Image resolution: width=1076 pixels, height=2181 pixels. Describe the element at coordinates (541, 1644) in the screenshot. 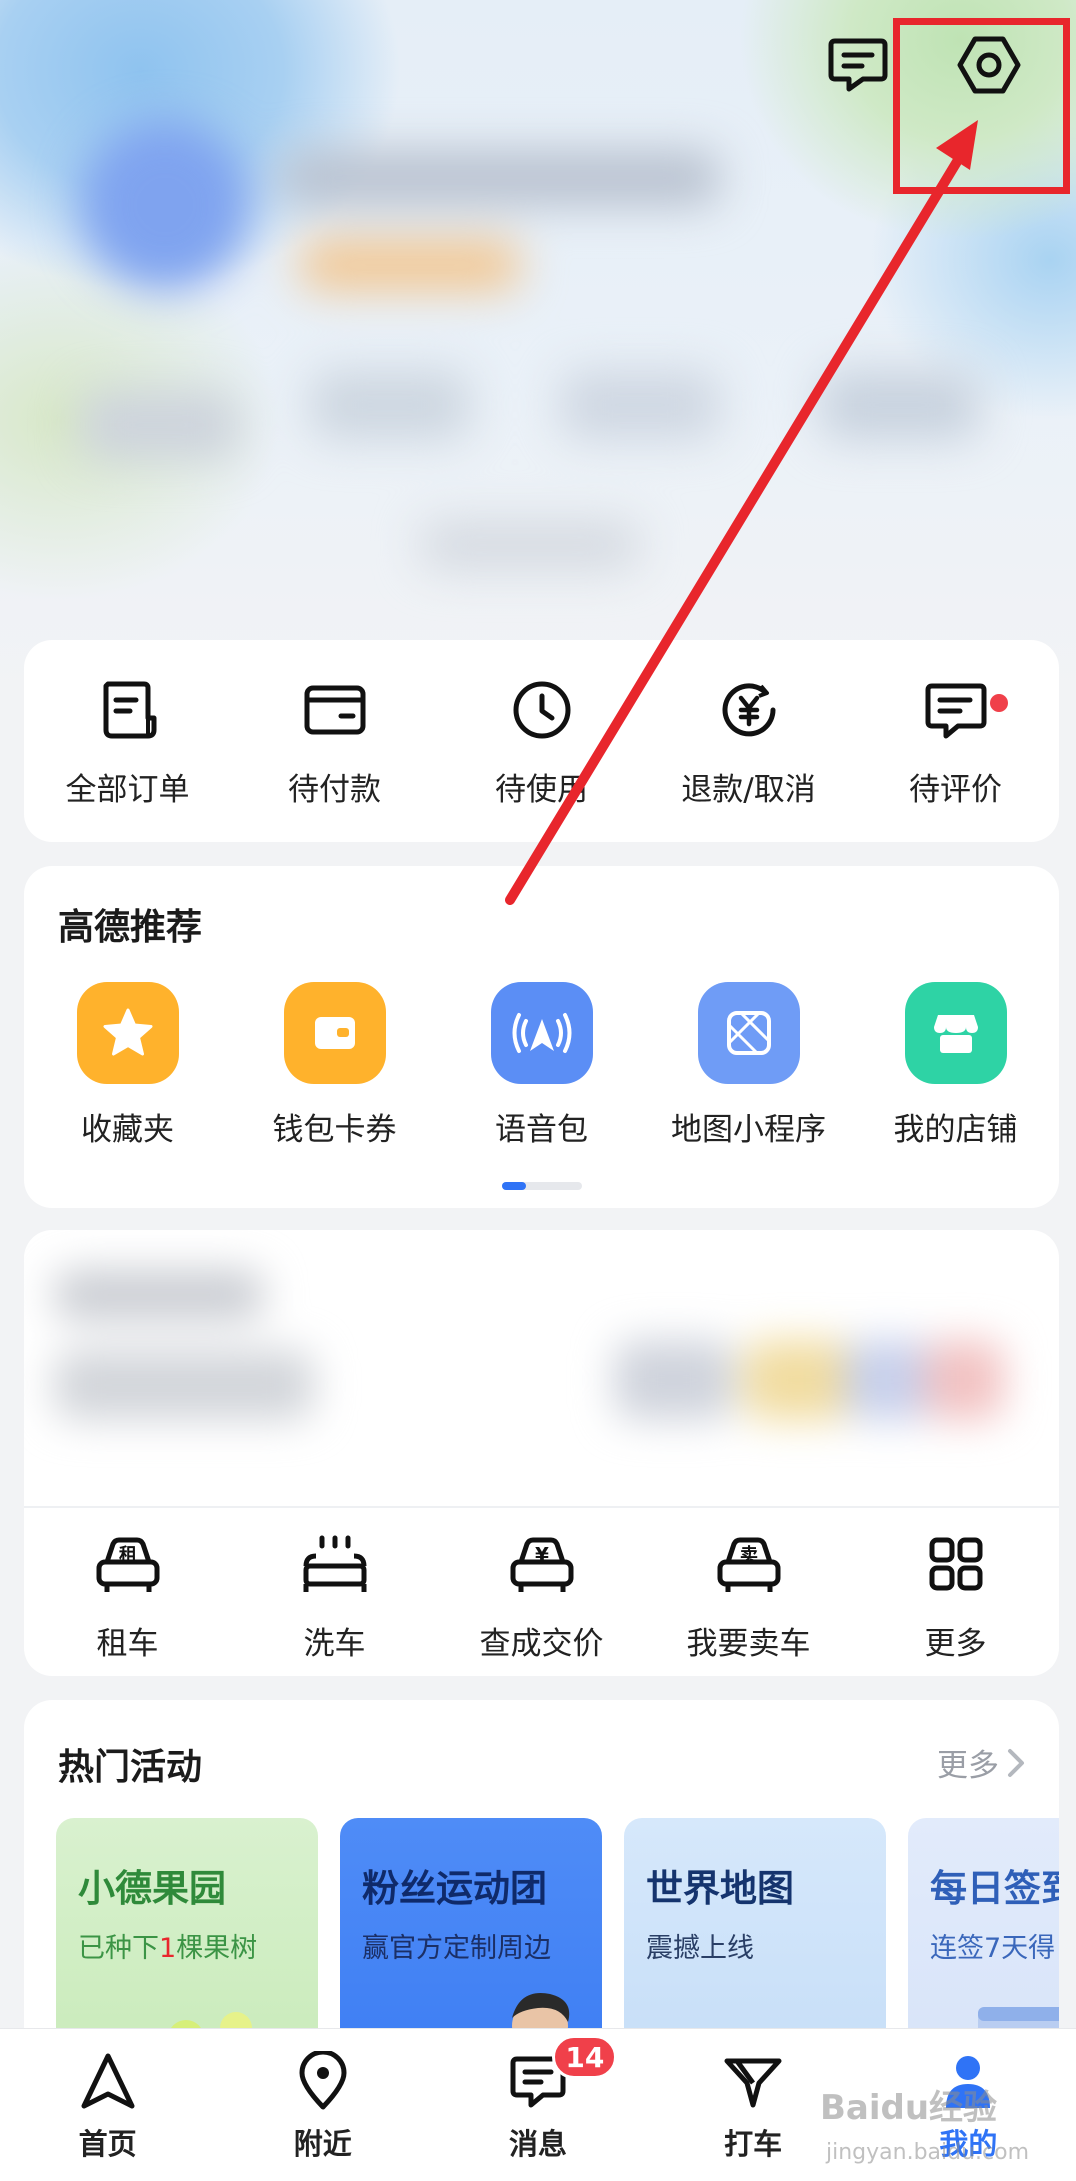

I see `car-item-label: 查成交价` at that location.